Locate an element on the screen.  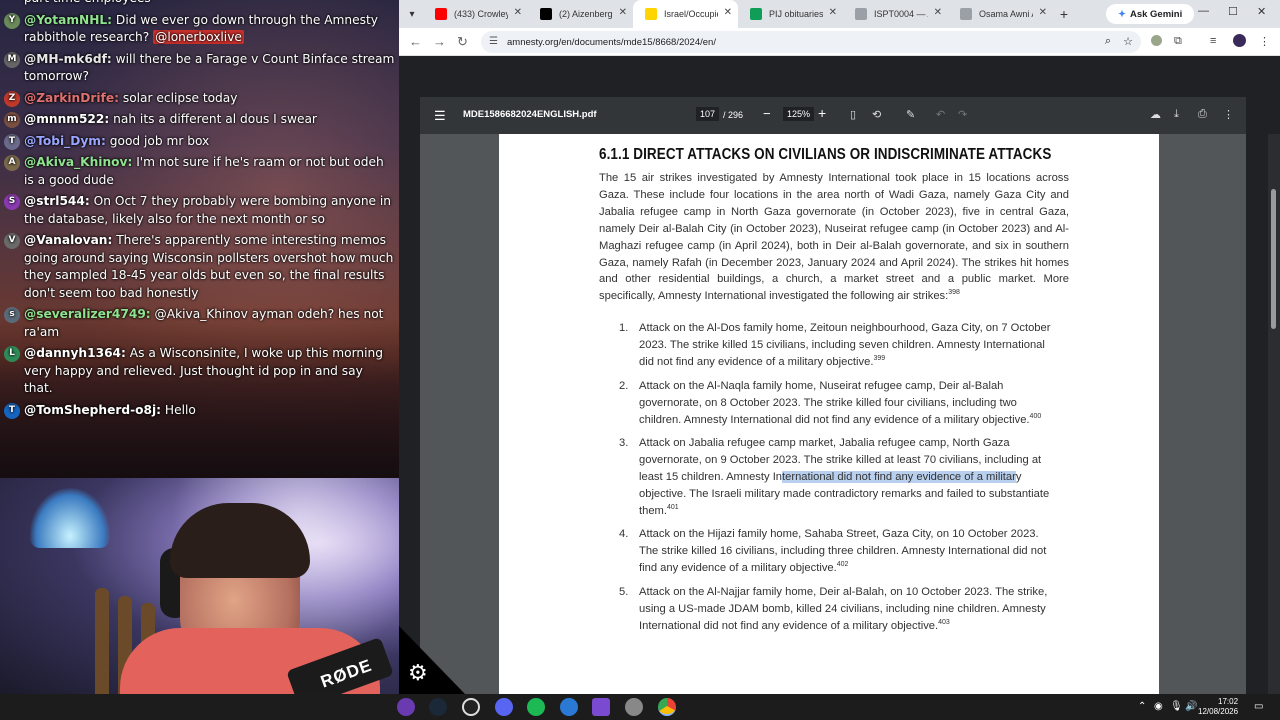
user-avatar: m is located at coordinates (12, 120).